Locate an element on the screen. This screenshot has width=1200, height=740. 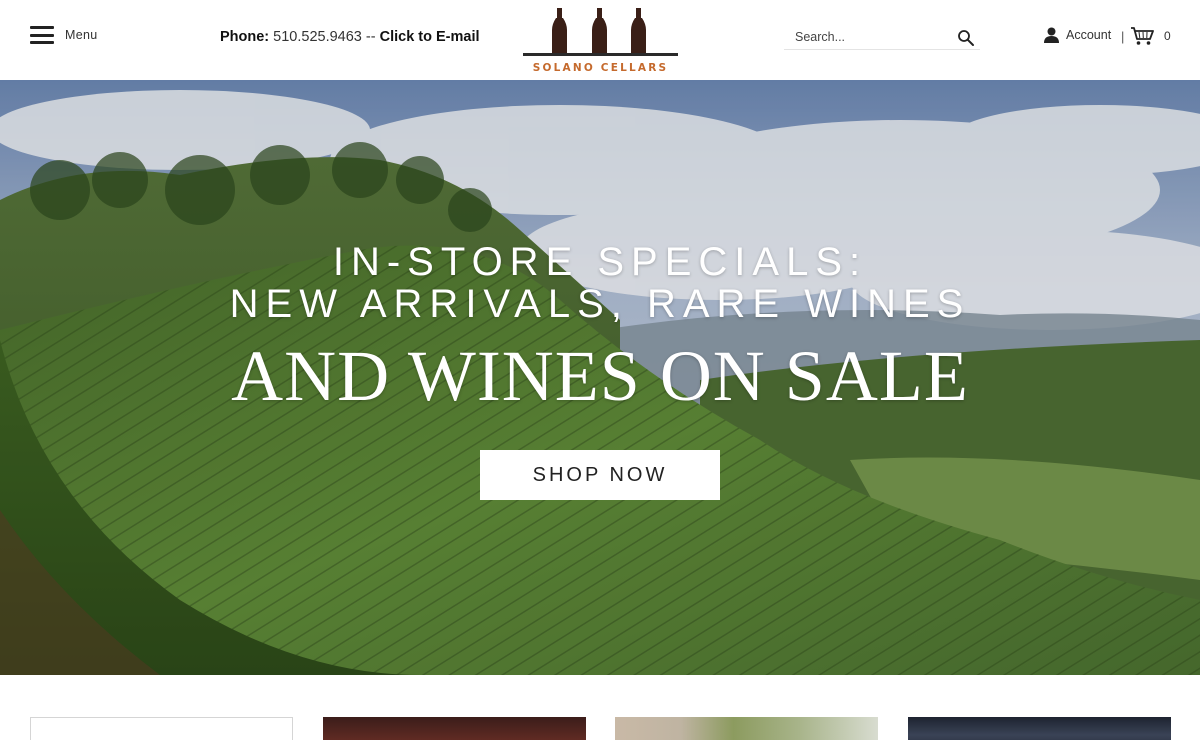
search-icon is located at coordinates (966, 38).